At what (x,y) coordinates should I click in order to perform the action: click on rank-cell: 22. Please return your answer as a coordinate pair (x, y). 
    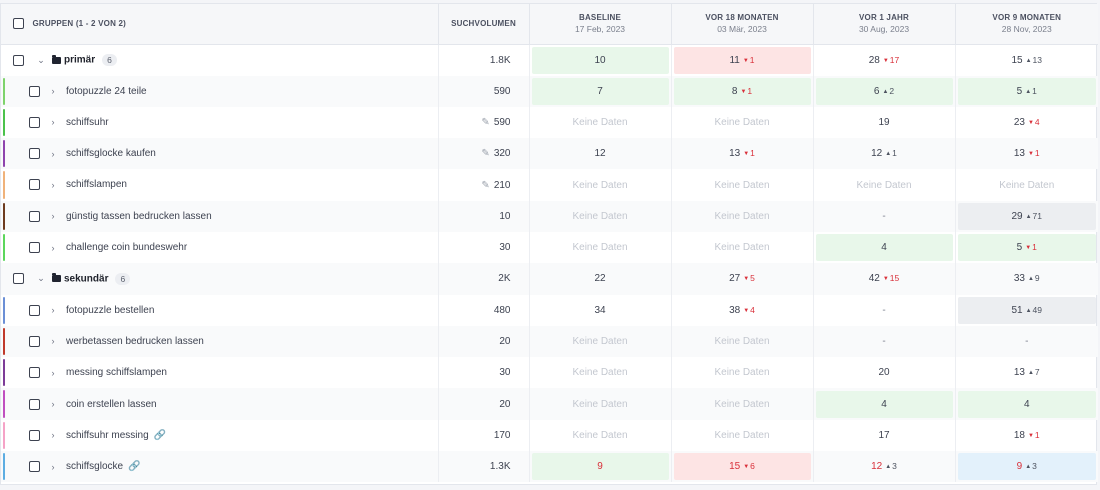
    Looking at the image, I should click on (600, 278).